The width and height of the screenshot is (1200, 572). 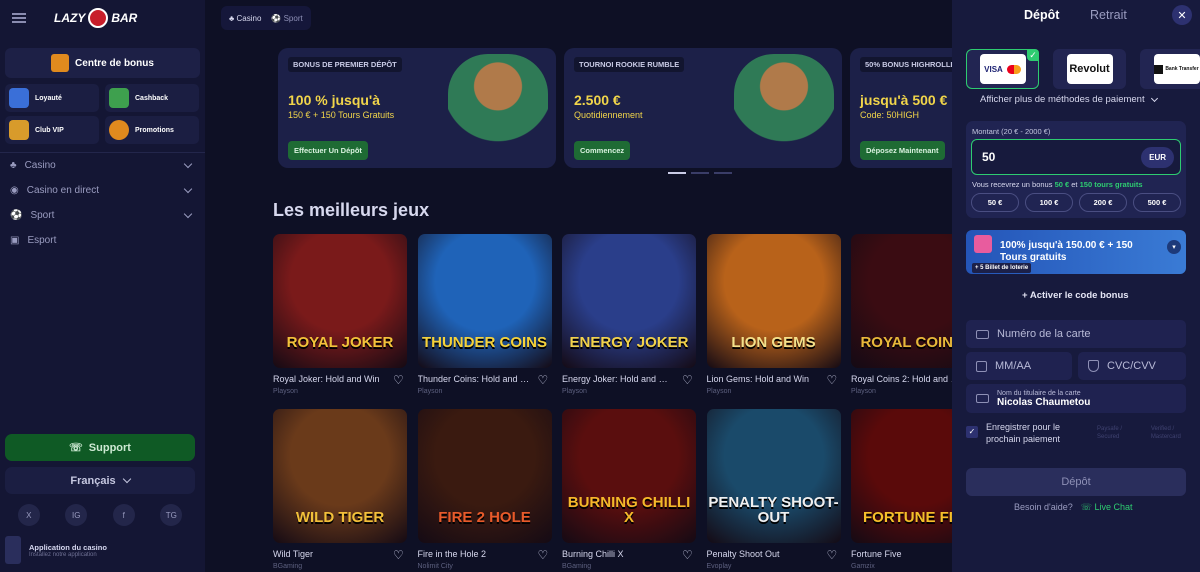 What do you see at coordinates (328, 150) in the screenshot?
I see `promo-button: Effectuer Un Dépôt` at bounding box center [328, 150].